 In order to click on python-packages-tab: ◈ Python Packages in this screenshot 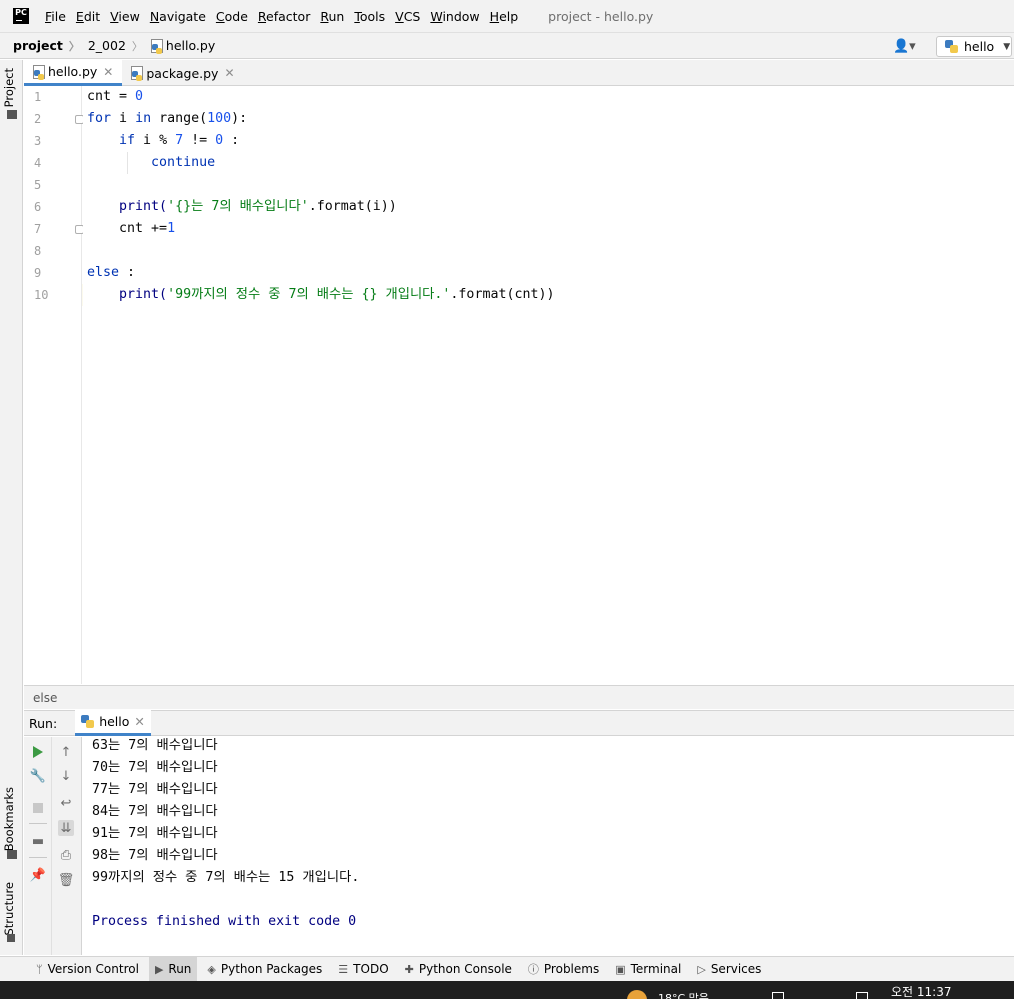, I will do `click(264, 969)`.